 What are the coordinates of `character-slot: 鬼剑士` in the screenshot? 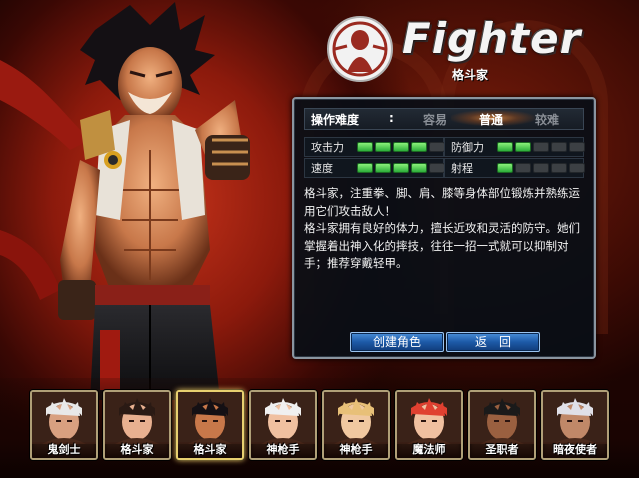 It's located at (64, 425).